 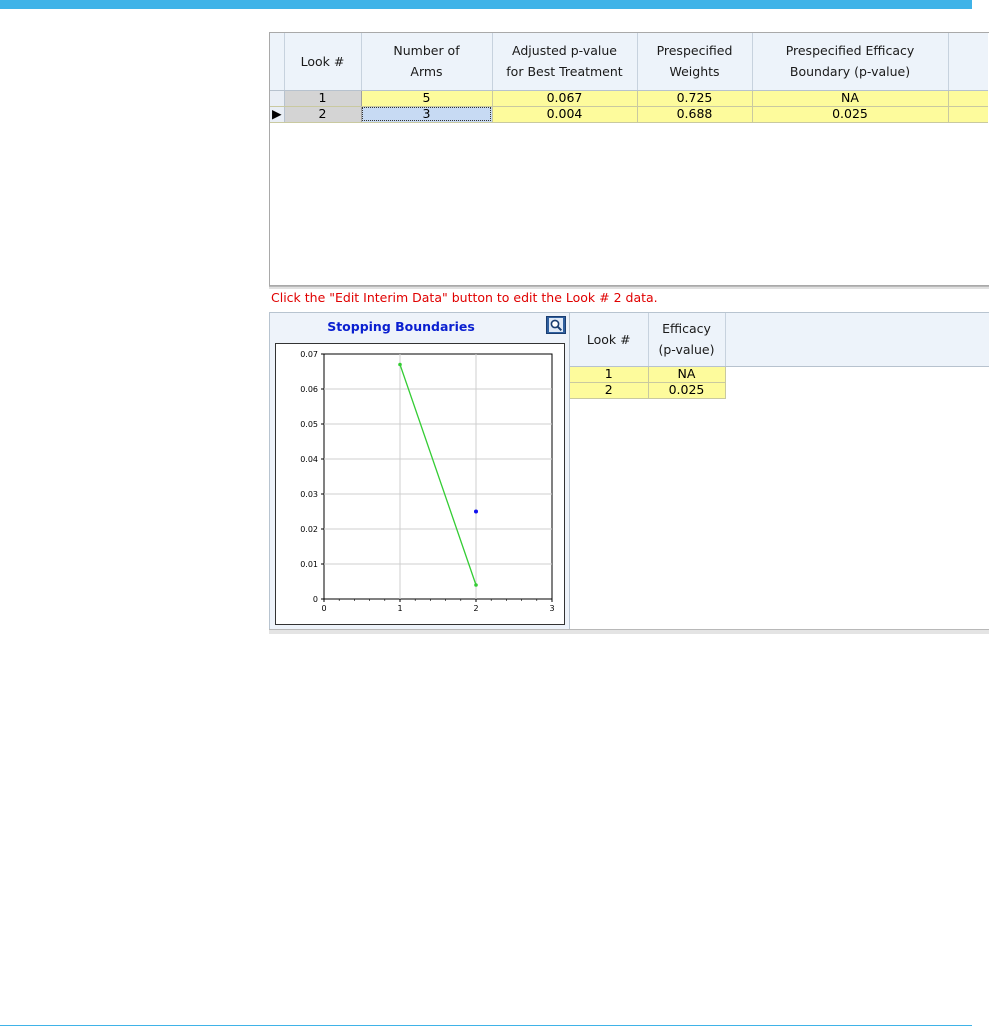 I want to click on plot-frame: 0 0.01 0.02 0.03 0.04 0.05 0.06 0.07 0 1 2 3, so click(x=420, y=484).